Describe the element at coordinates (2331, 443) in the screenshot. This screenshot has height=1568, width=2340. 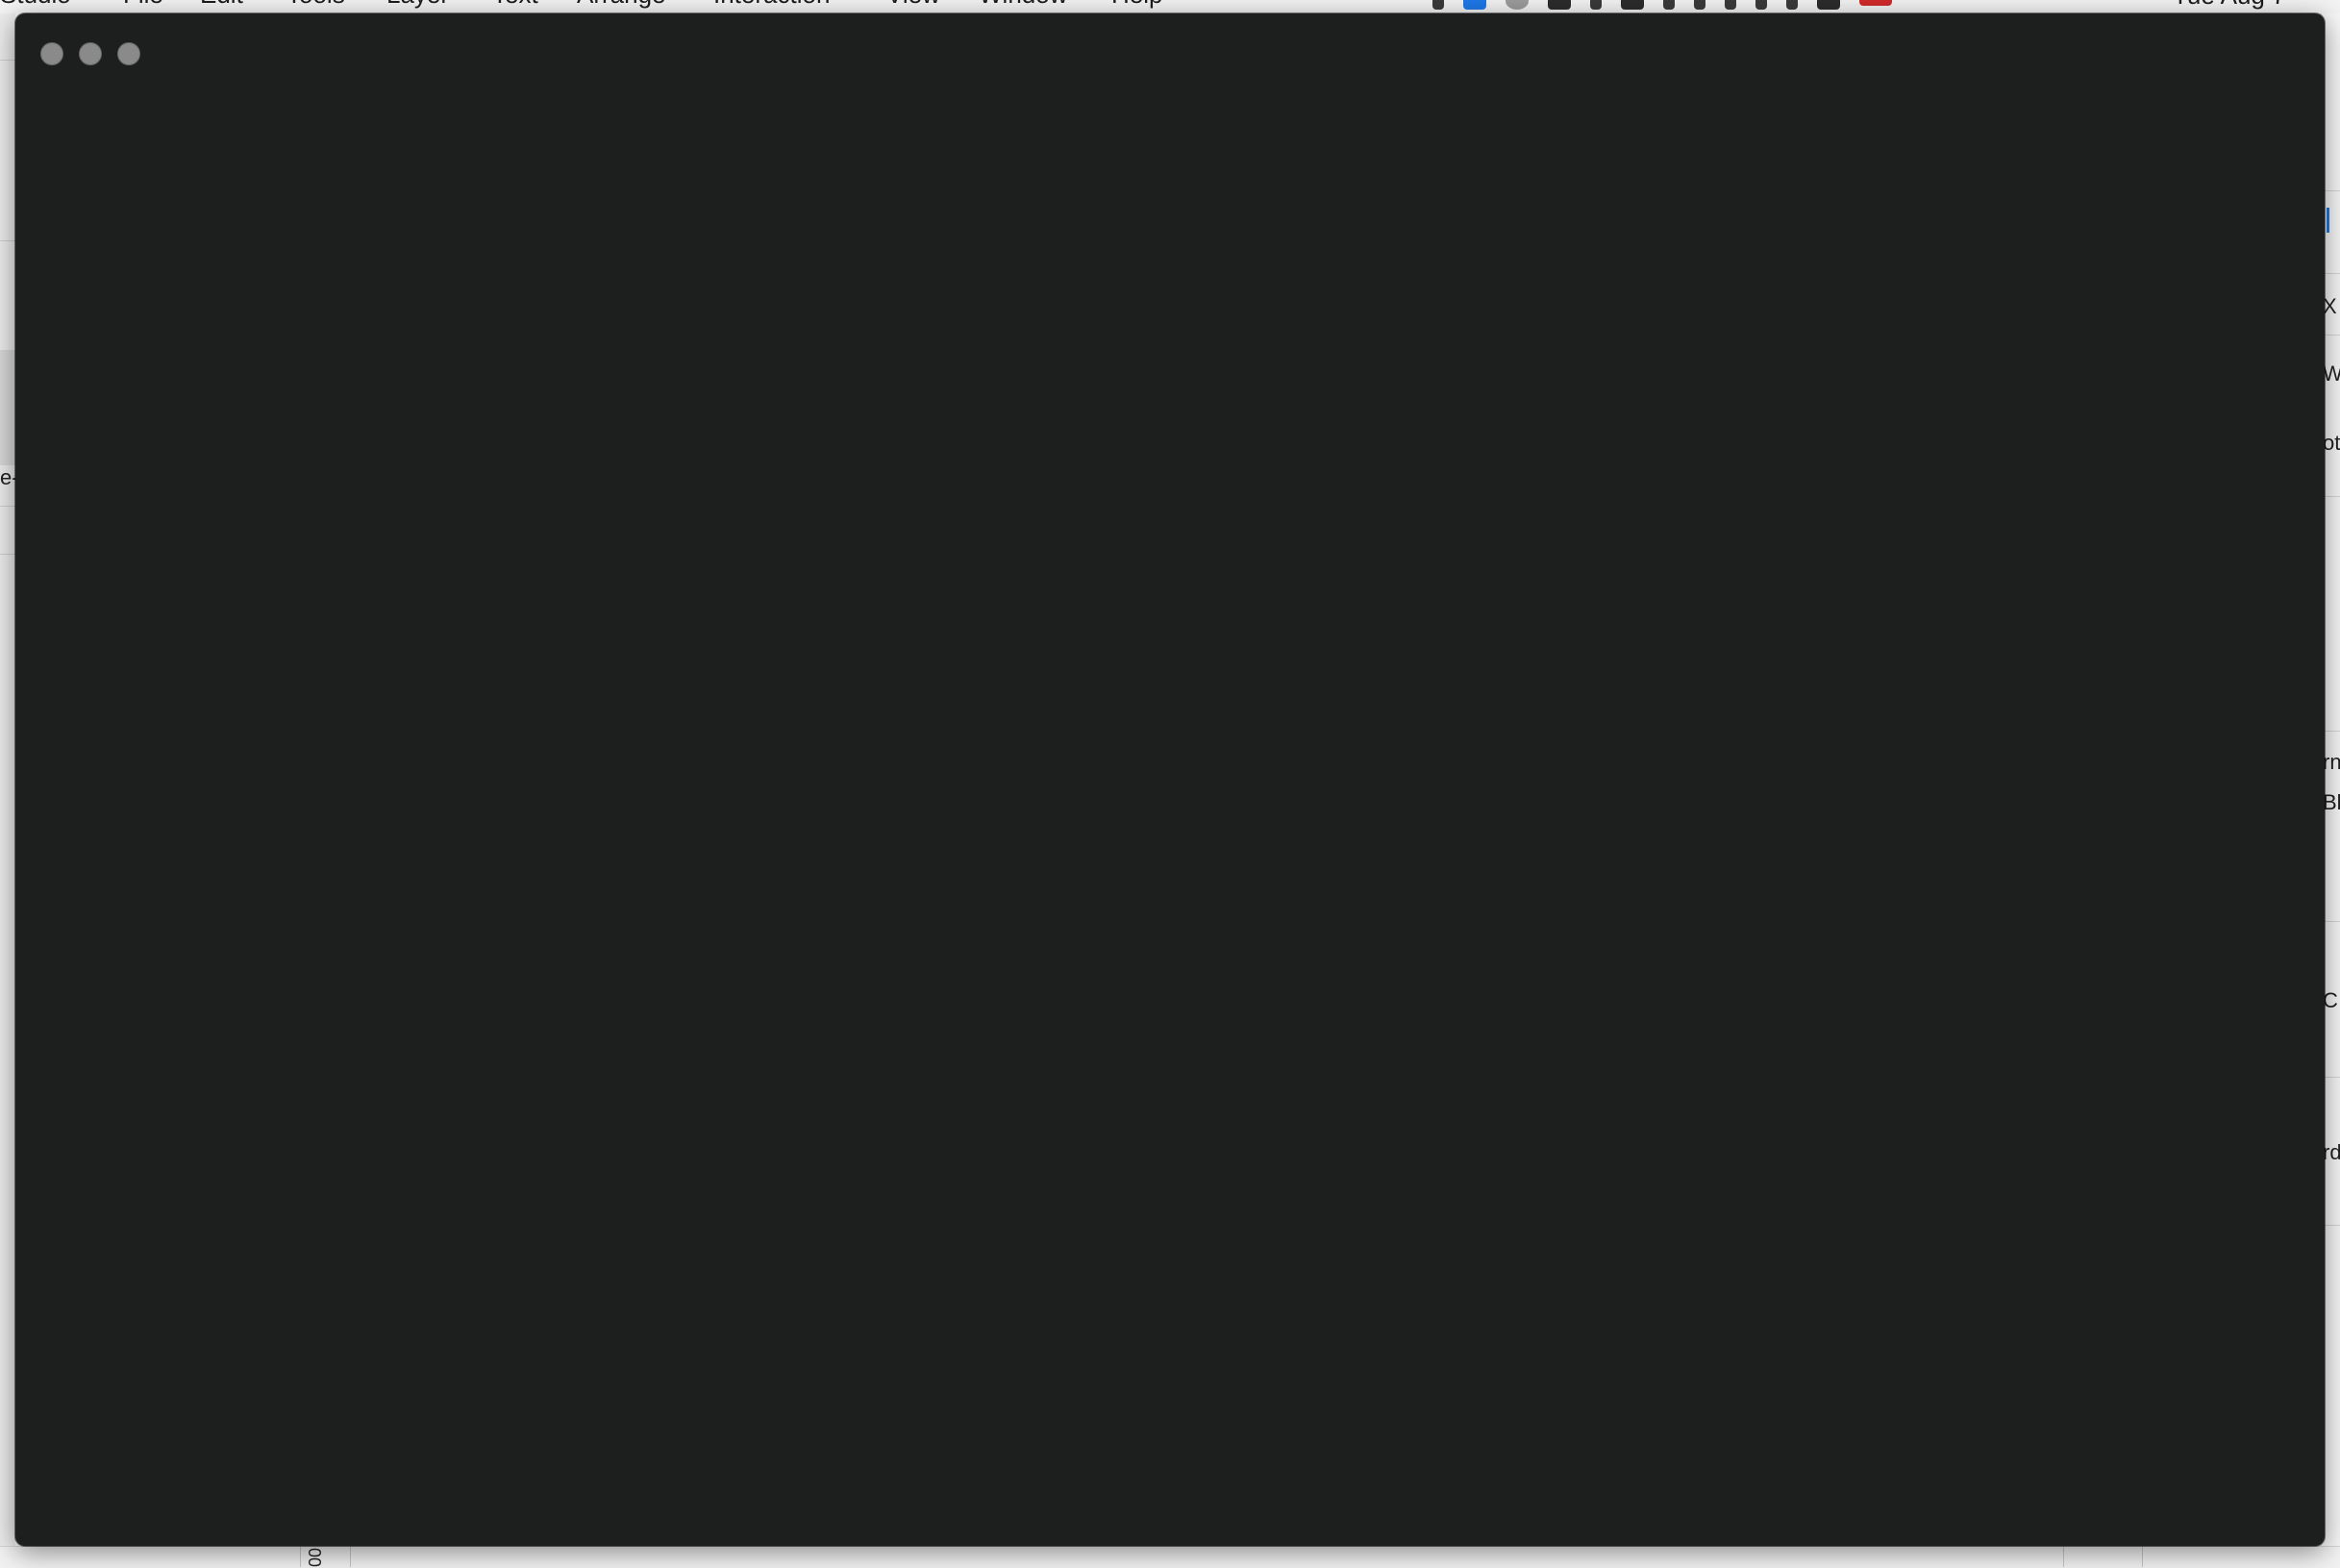
I see `background-right-item-rotation: ota` at that location.